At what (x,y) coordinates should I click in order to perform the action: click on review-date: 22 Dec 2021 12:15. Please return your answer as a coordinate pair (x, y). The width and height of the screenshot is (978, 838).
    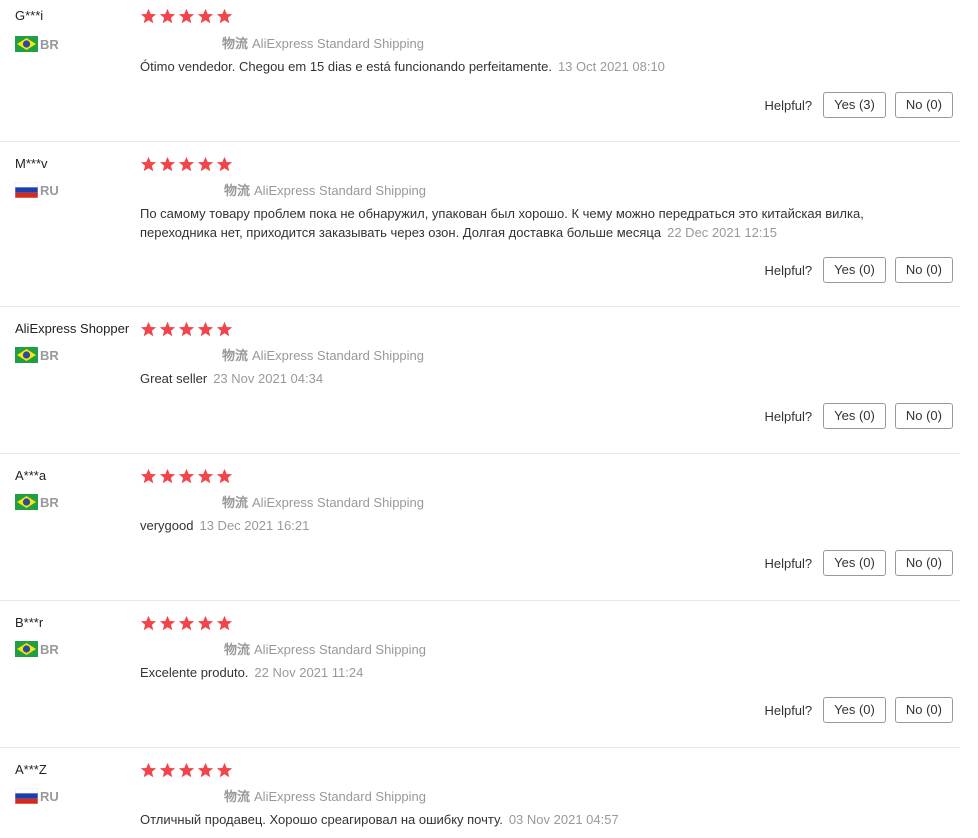
    Looking at the image, I should click on (722, 232).